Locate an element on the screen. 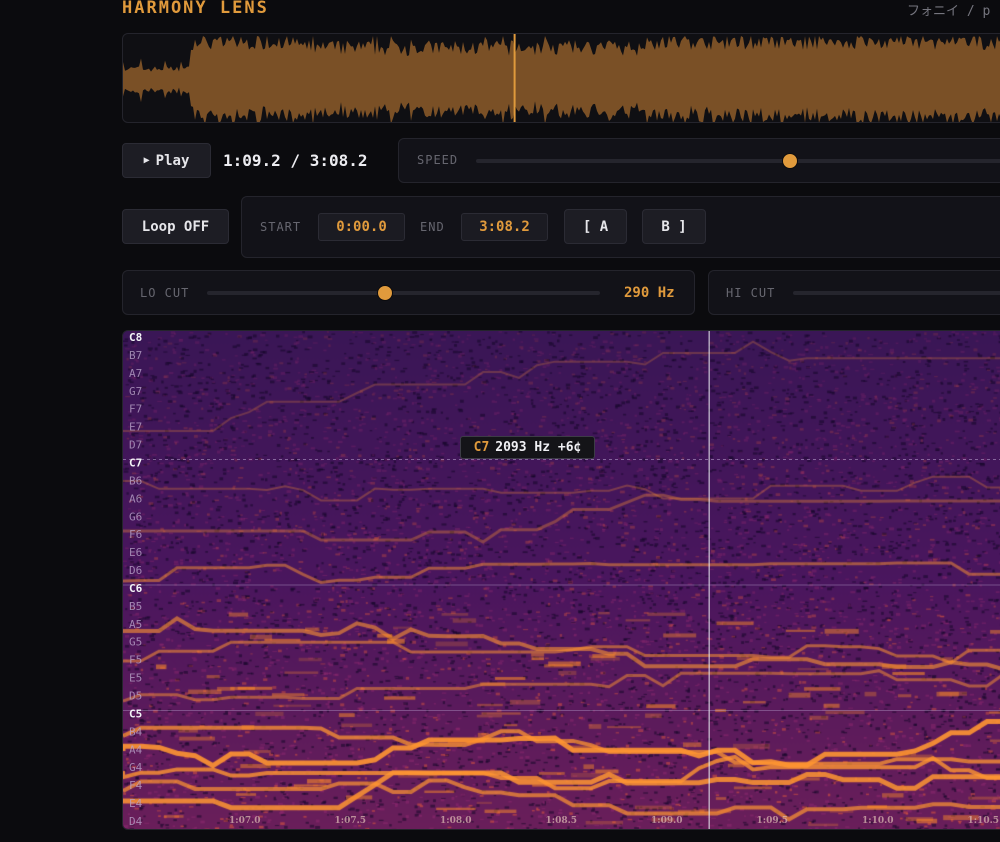  loop-range-panel: START 0:00.0 END 3:08.2 [ A B ] is located at coordinates (620, 227).